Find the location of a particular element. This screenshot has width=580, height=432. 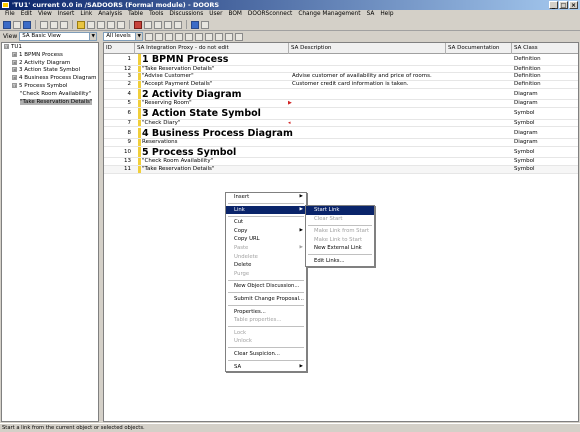

show-tree-icon is located at coordinates (159, 36).